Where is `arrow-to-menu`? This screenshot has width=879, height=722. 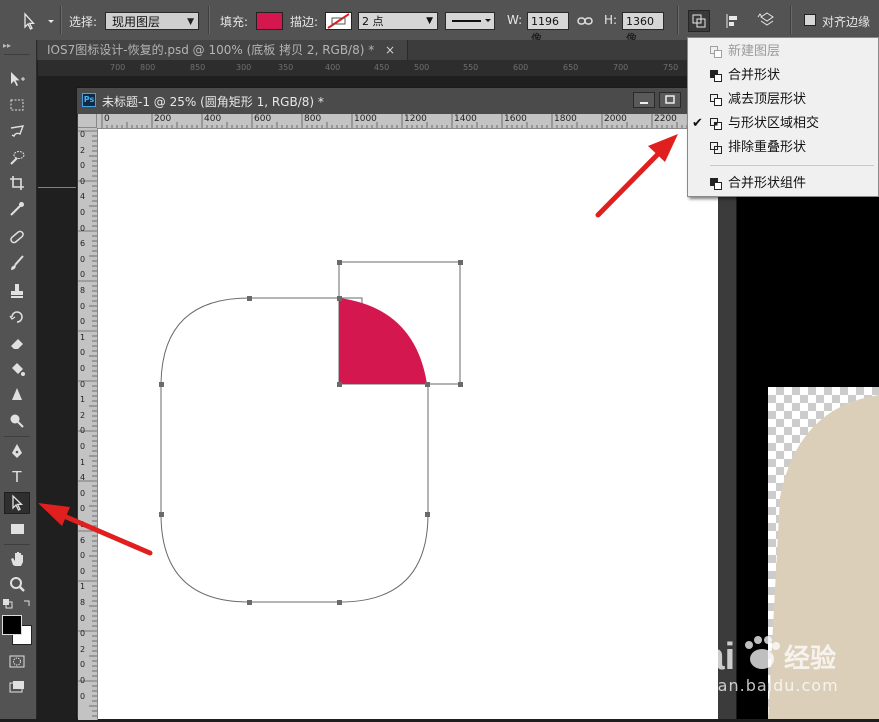
arrow-to-menu is located at coordinates (636, 176).